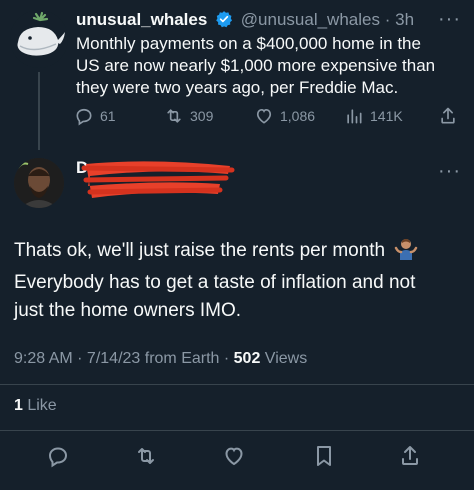  I want to click on reply-likes-label: Like, so click(39, 405).